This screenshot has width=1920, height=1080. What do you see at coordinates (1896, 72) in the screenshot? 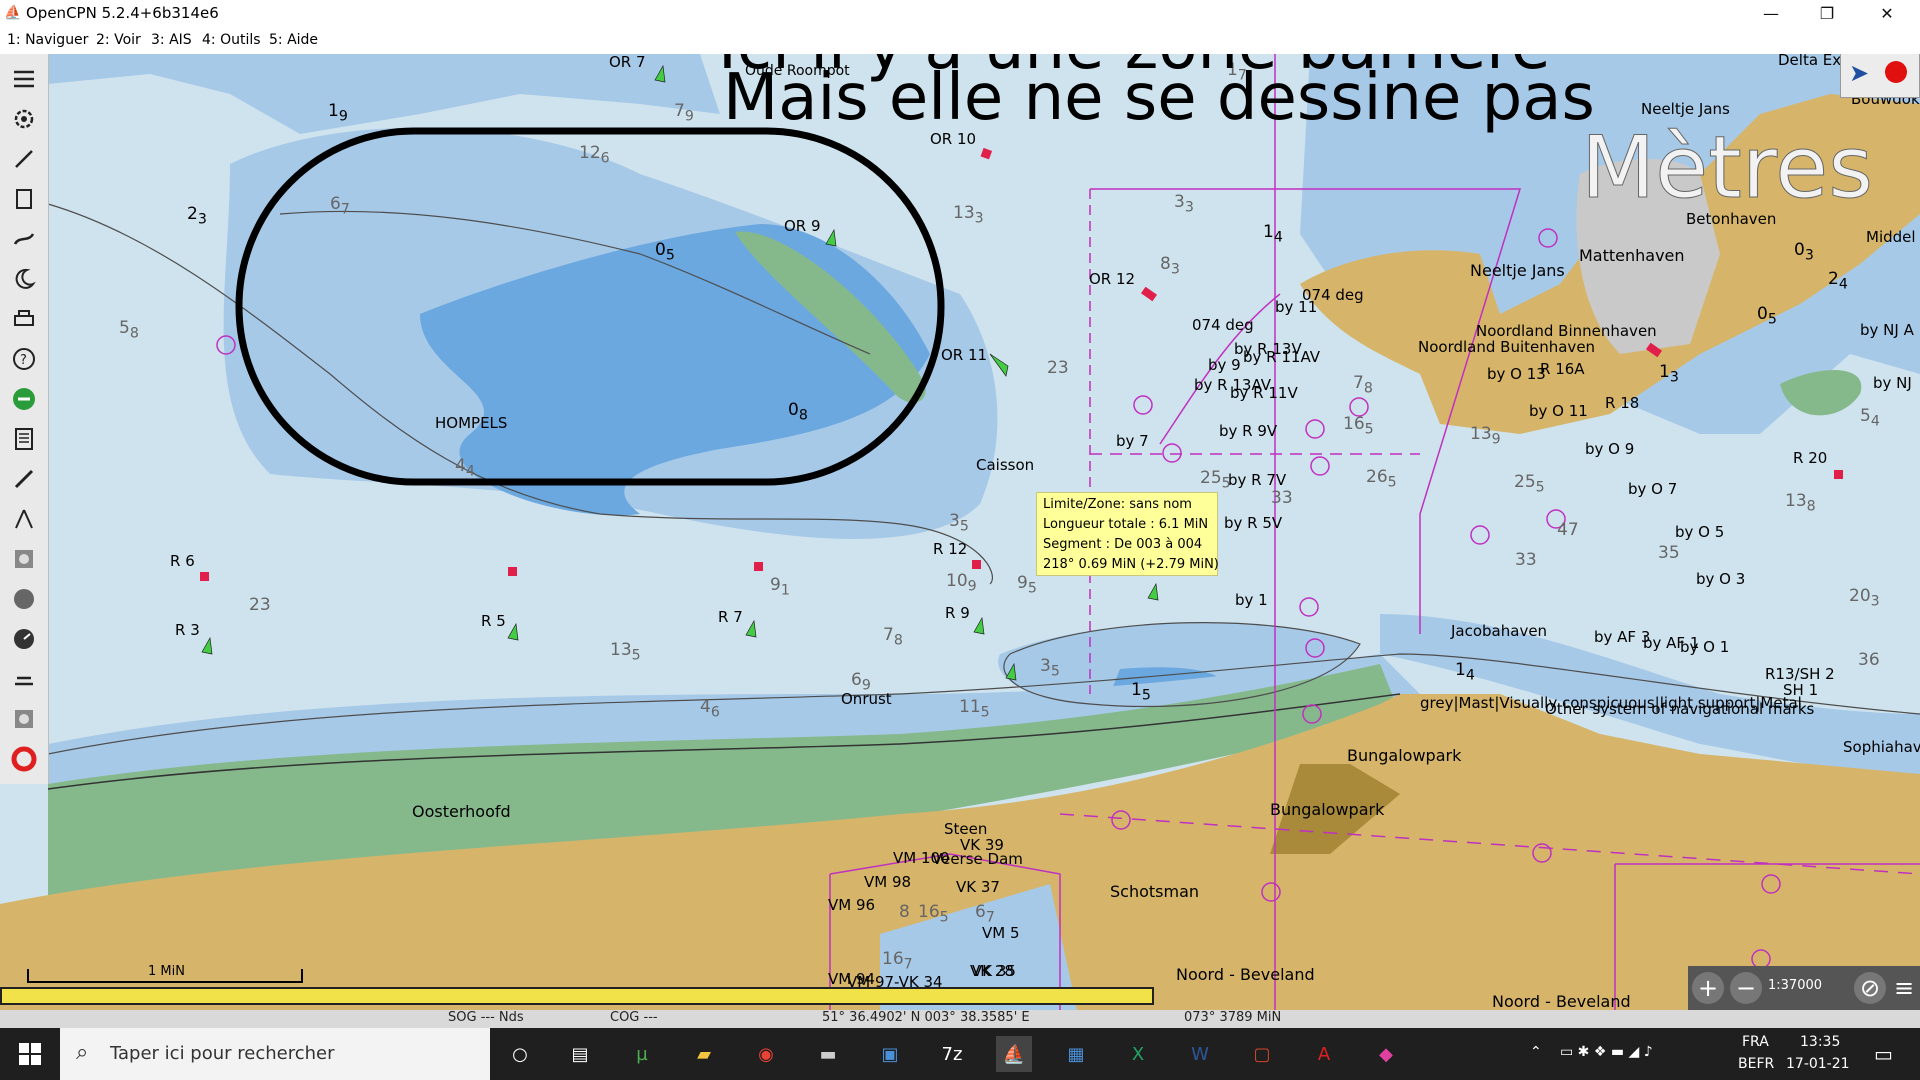
I see `gps-status-icon` at bounding box center [1896, 72].